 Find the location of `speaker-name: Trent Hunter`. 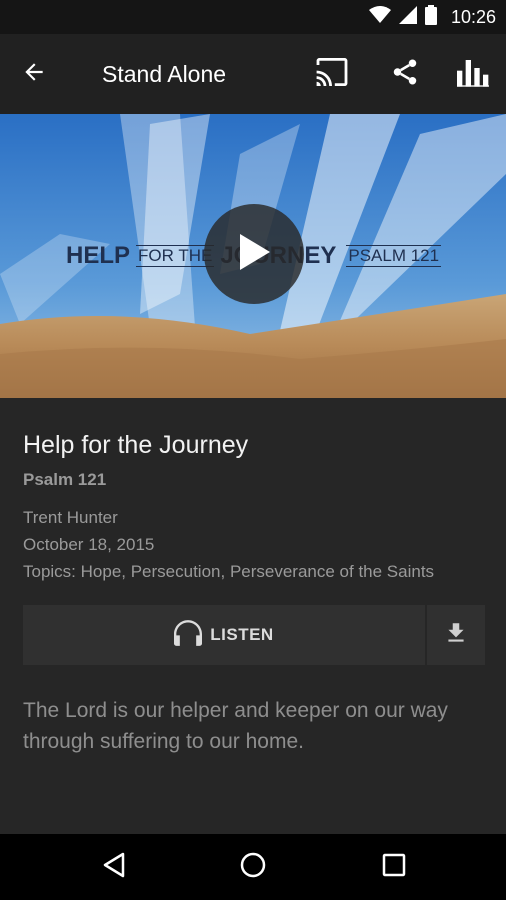

speaker-name: Trent Hunter is located at coordinates (254, 517).